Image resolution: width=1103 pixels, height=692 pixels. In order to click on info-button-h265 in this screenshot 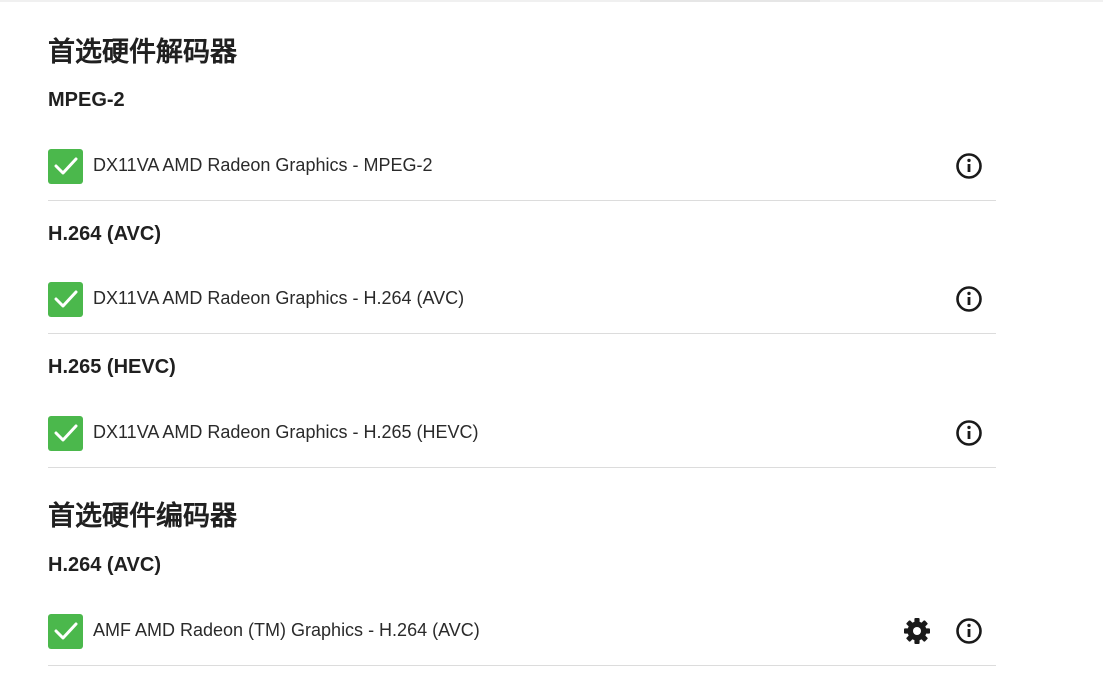, I will do `click(969, 433)`.